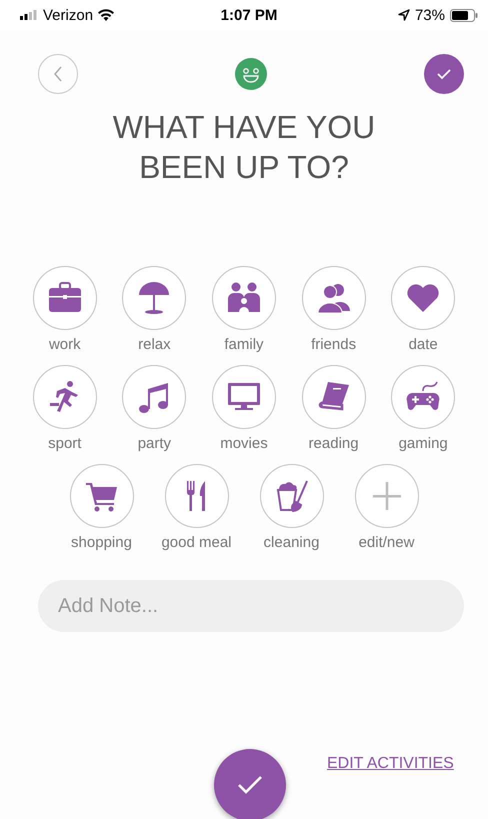  What do you see at coordinates (249, 15) in the screenshot?
I see `status-time: 1:07 PM` at bounding box center [249, 15].